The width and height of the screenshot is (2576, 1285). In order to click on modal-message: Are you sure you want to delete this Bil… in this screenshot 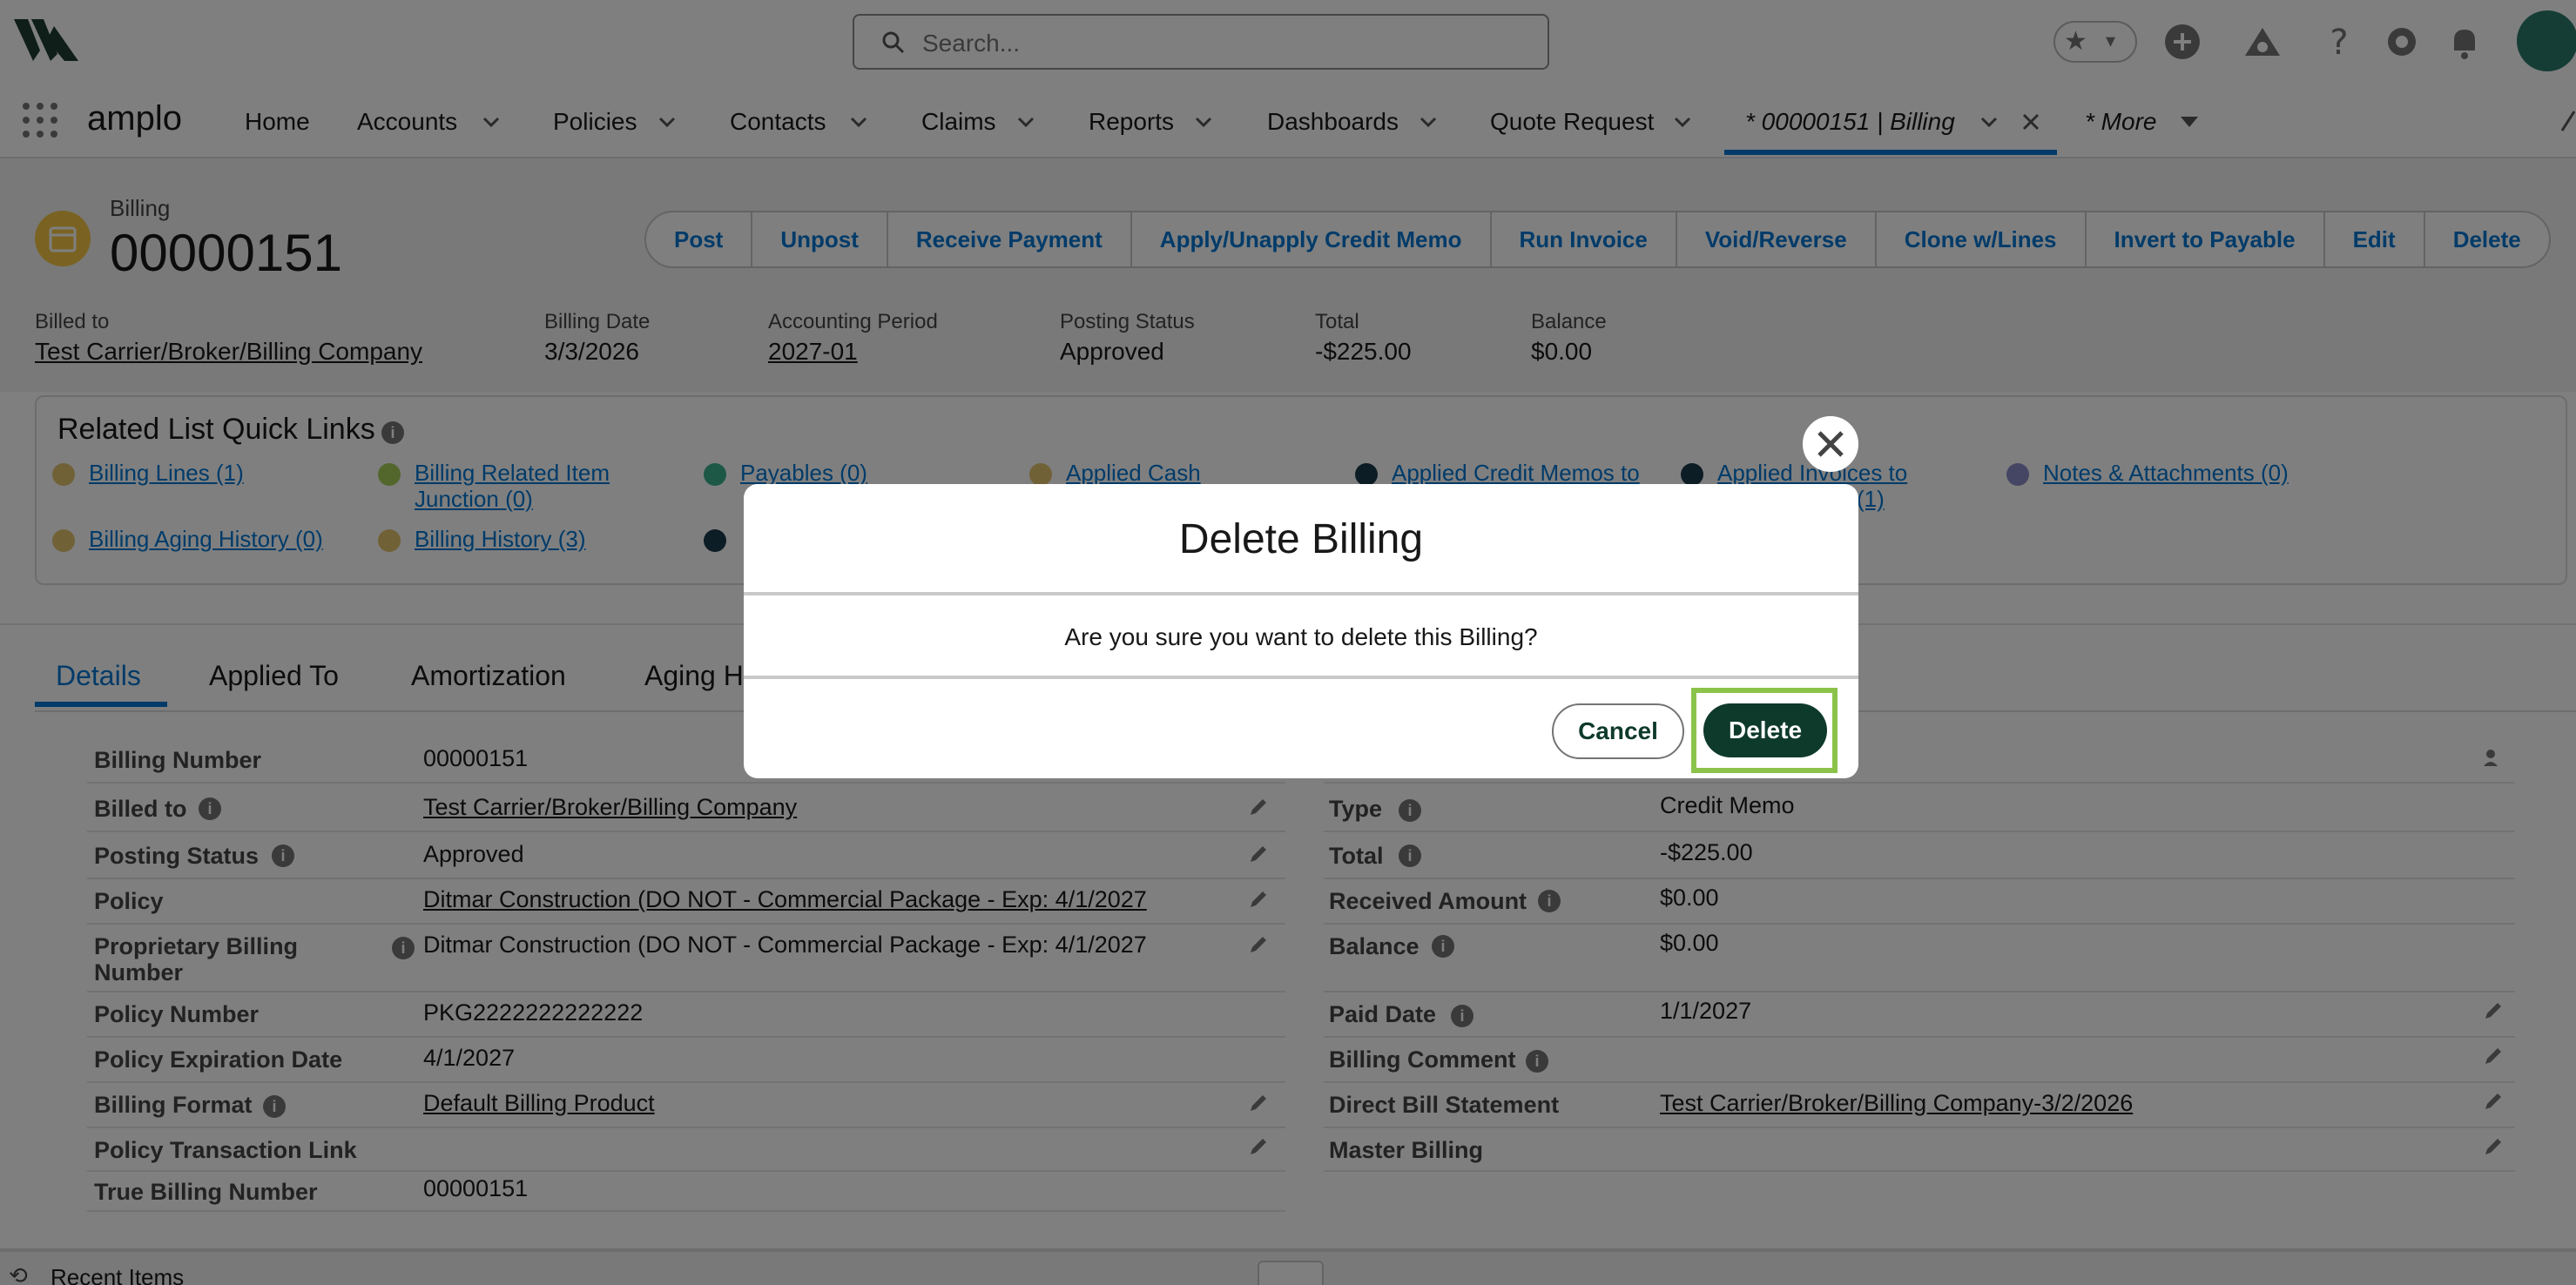, I will do `click(1301, 636)`.